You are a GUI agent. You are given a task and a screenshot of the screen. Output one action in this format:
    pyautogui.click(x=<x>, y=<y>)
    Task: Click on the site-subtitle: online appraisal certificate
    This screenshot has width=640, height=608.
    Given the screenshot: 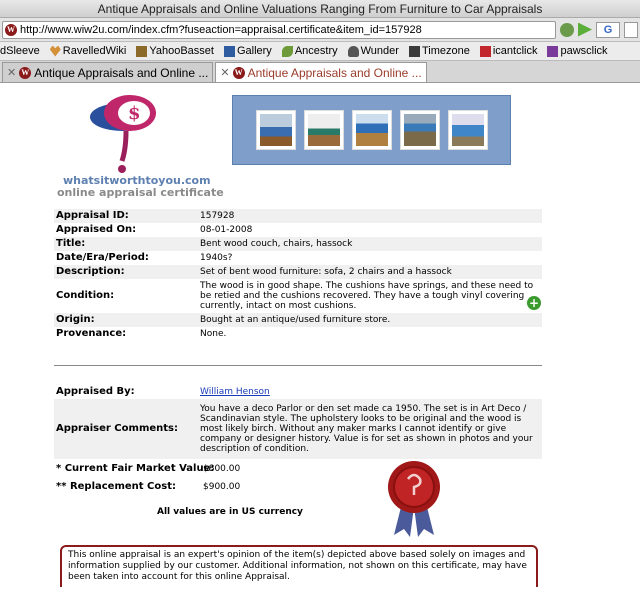 What is the action you would take?
    pyautogui.click(x=140, y=192)
    